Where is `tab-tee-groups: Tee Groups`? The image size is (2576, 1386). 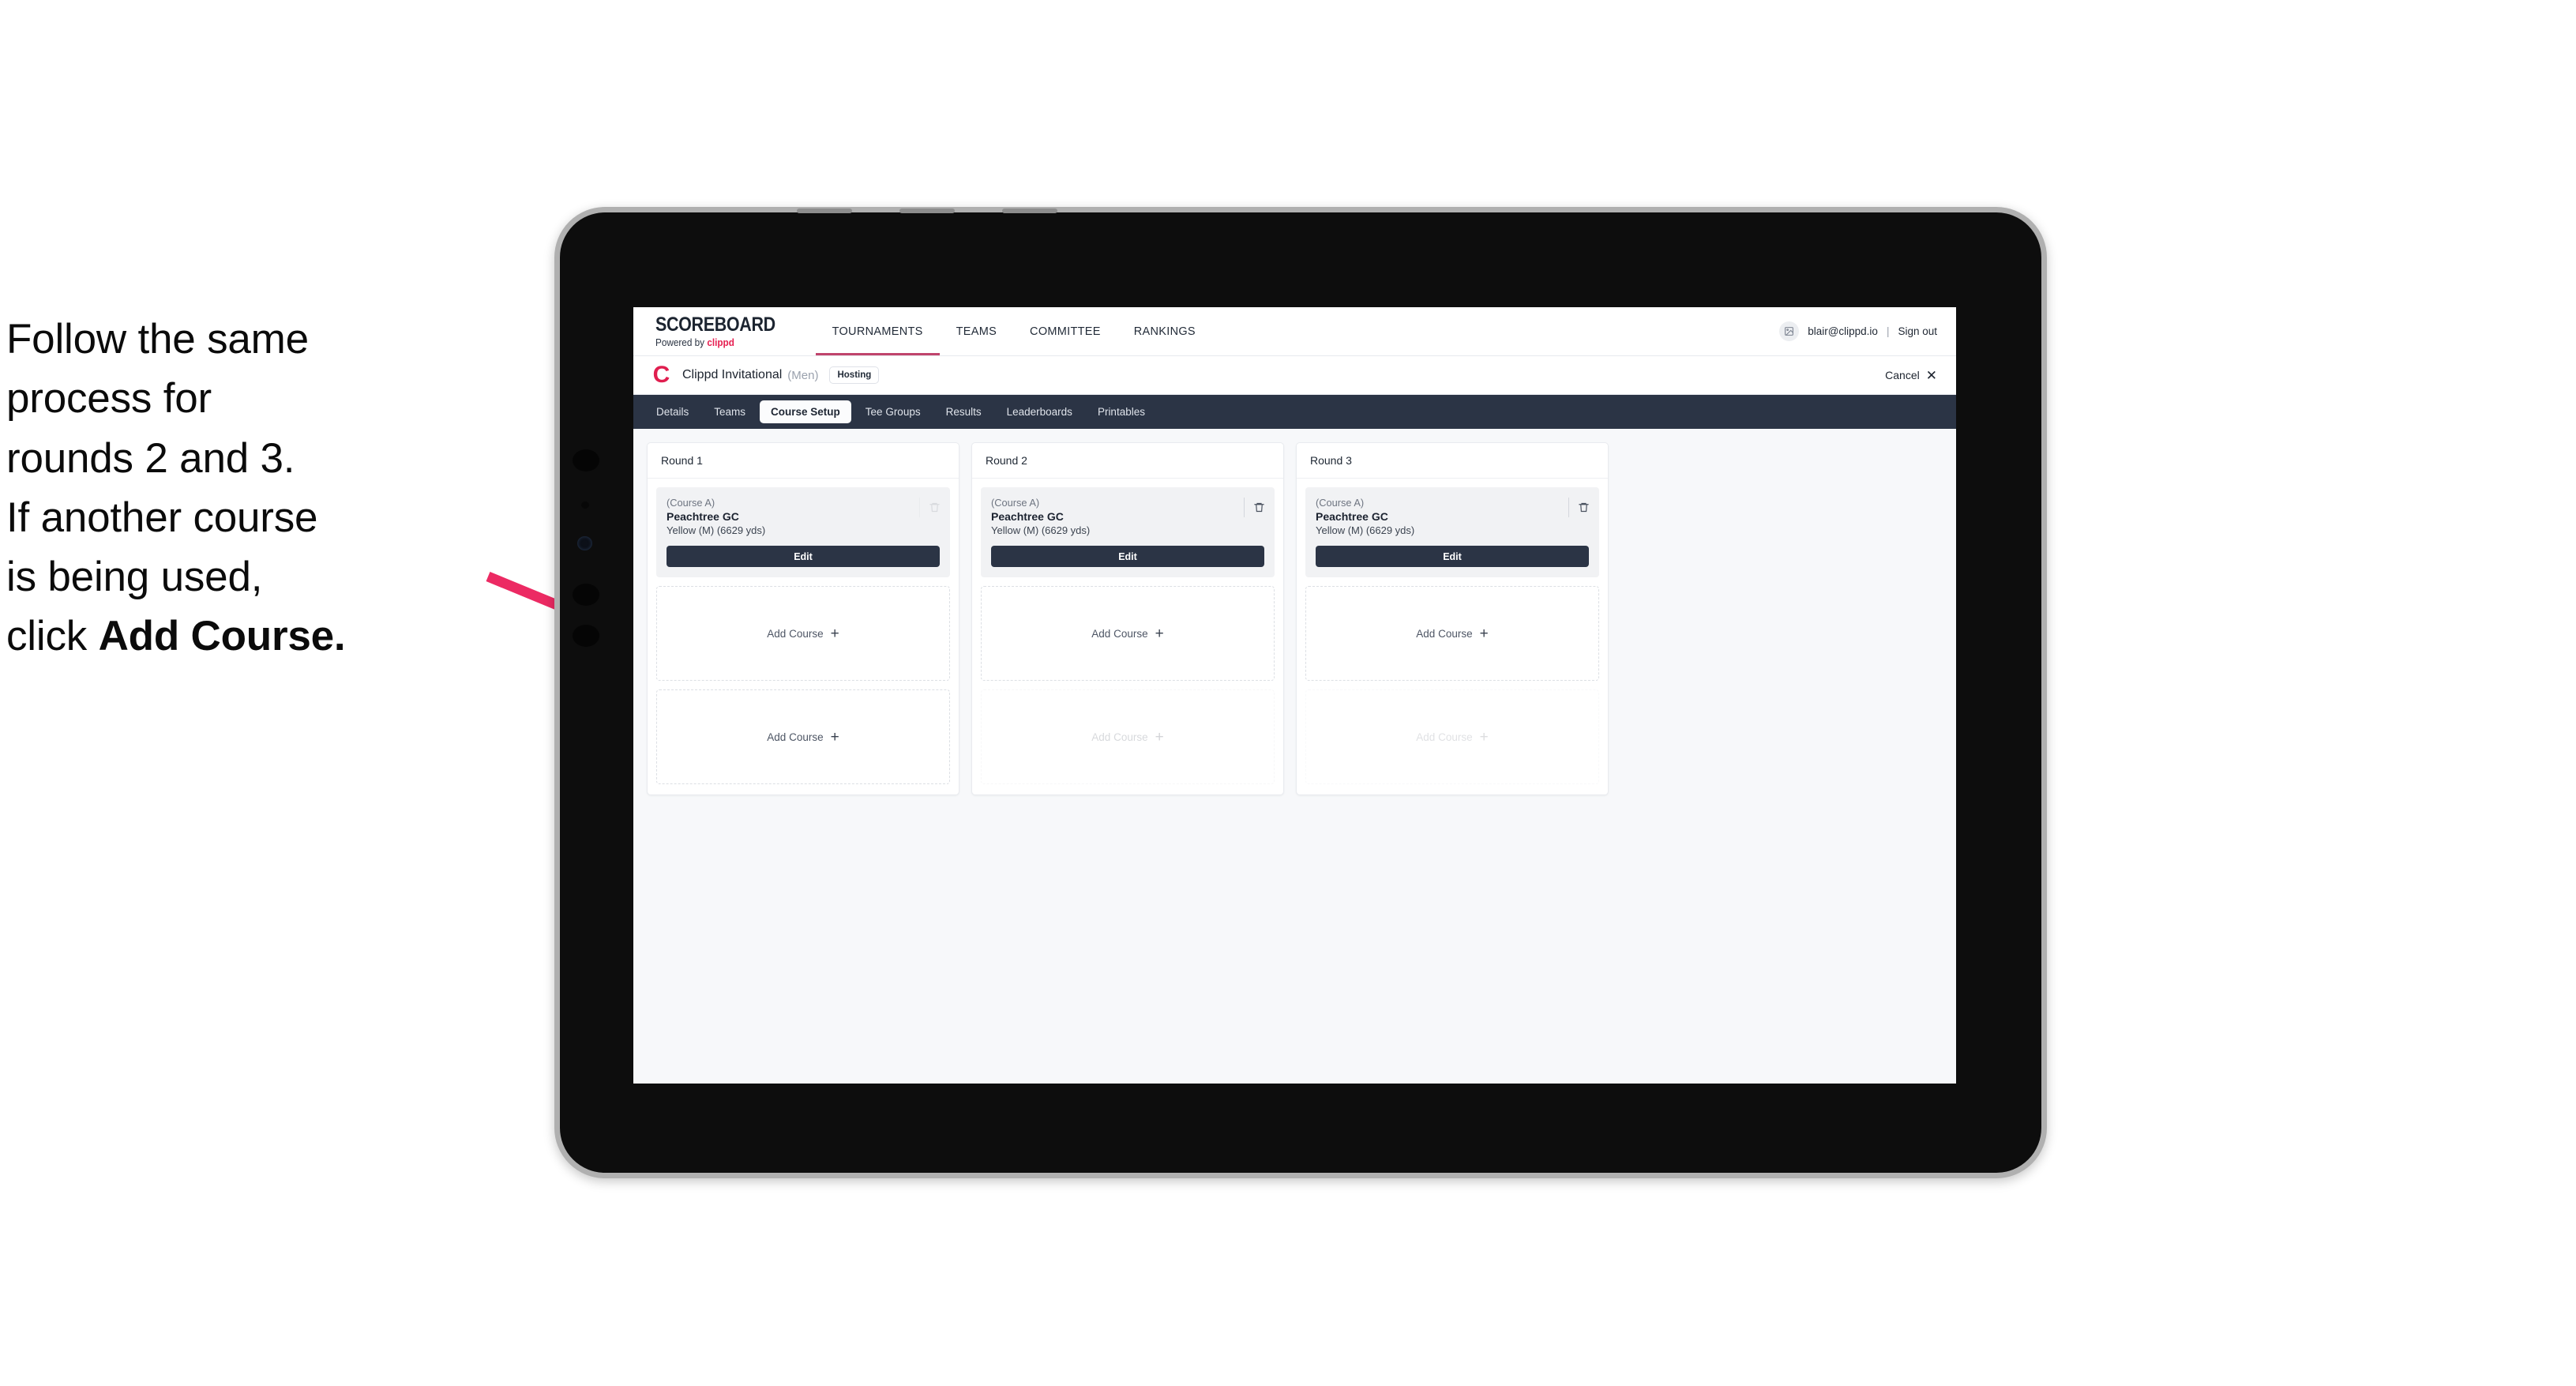 tab-tee-groups: Tee Groups is located at coordinates (893, 411).